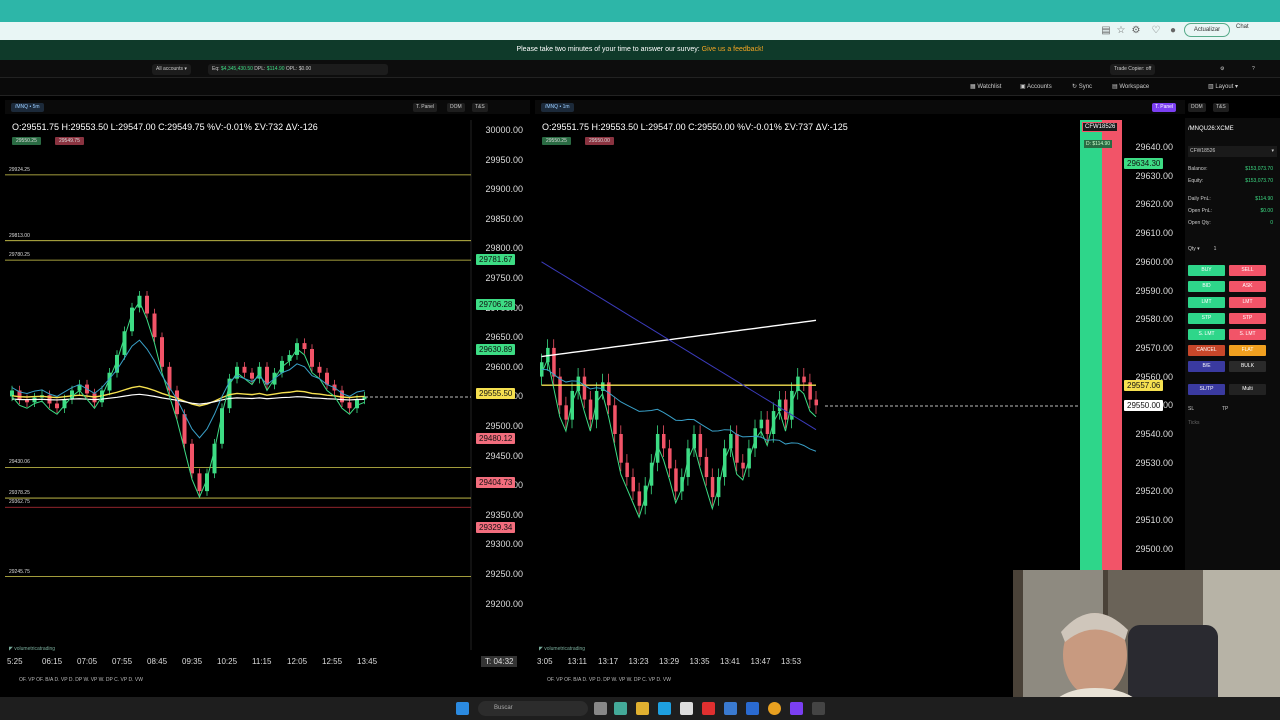  What do you see at coordinates (1247, 286) in the screenshot?
I see `order-button: ASK` at bounding box center [1247, 286].